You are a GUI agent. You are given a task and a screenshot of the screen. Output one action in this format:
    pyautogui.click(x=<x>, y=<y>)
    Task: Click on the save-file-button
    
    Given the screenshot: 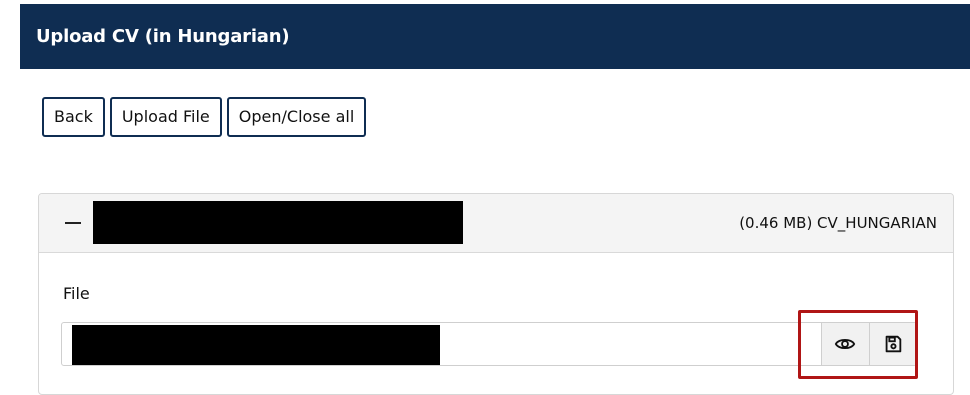 What is the action you would take?
    pyautogui.click(x=892, y=344)
    